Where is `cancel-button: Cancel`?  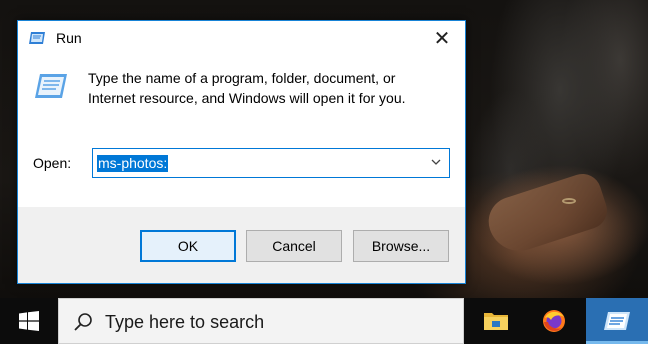
cancel-button: Cancel is located at coordinates (294, 246).